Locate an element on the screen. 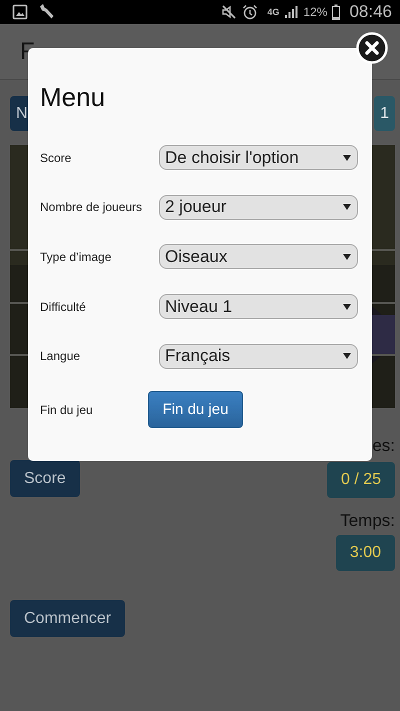 The width and height of the screenshot is (400, 711). field-label: Score is located at coordinates (56, 157).